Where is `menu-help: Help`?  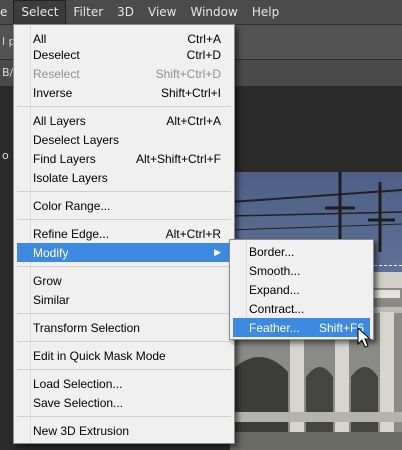
menu-help: Help is located at coordinates (265, 12).